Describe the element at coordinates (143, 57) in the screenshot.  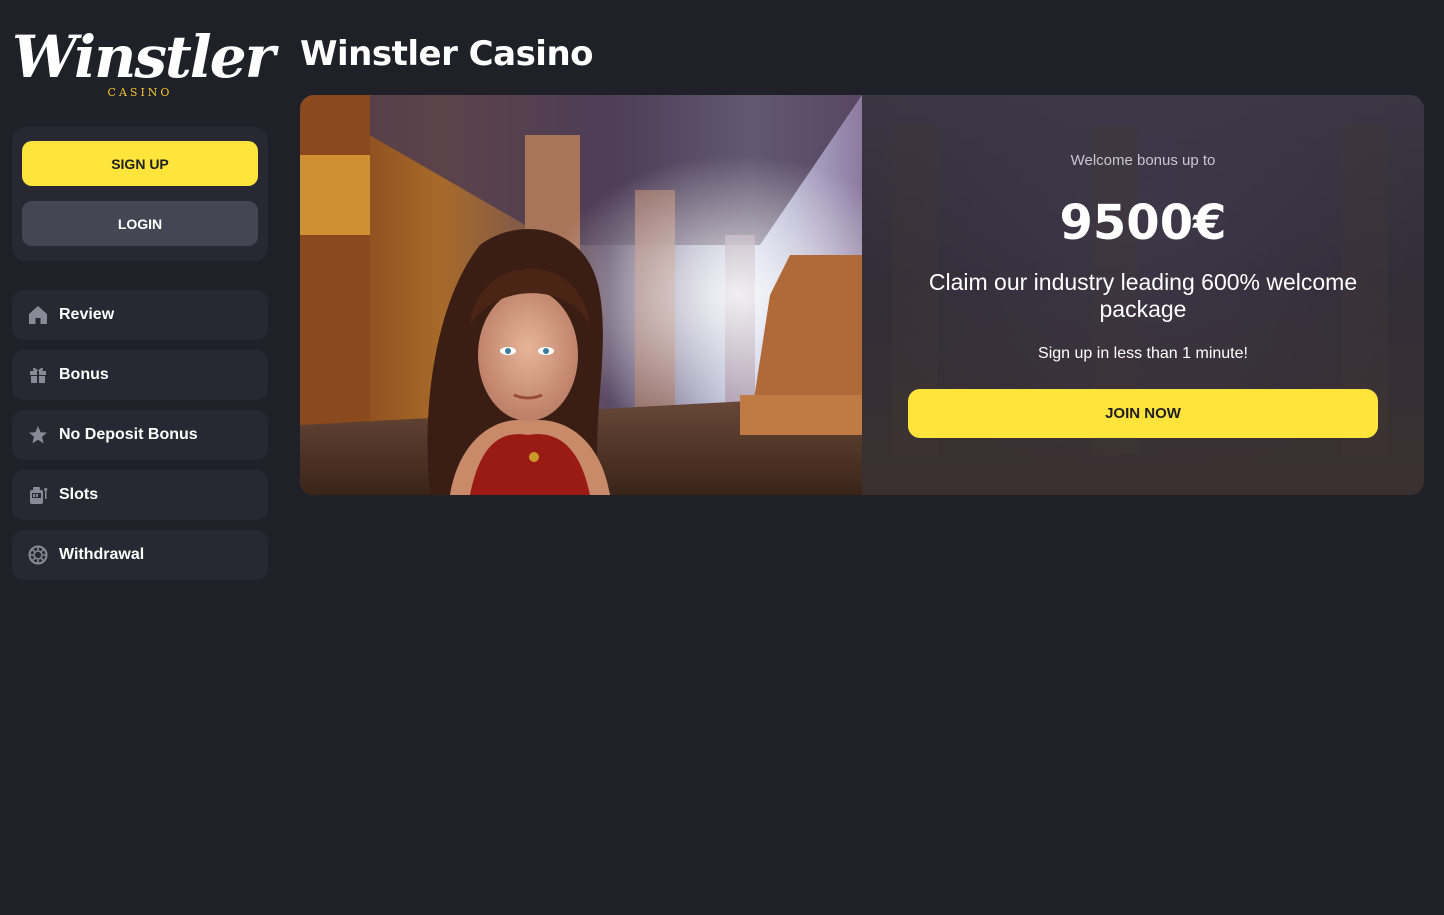
I see `logo-wordmark: Winstler` at that location.